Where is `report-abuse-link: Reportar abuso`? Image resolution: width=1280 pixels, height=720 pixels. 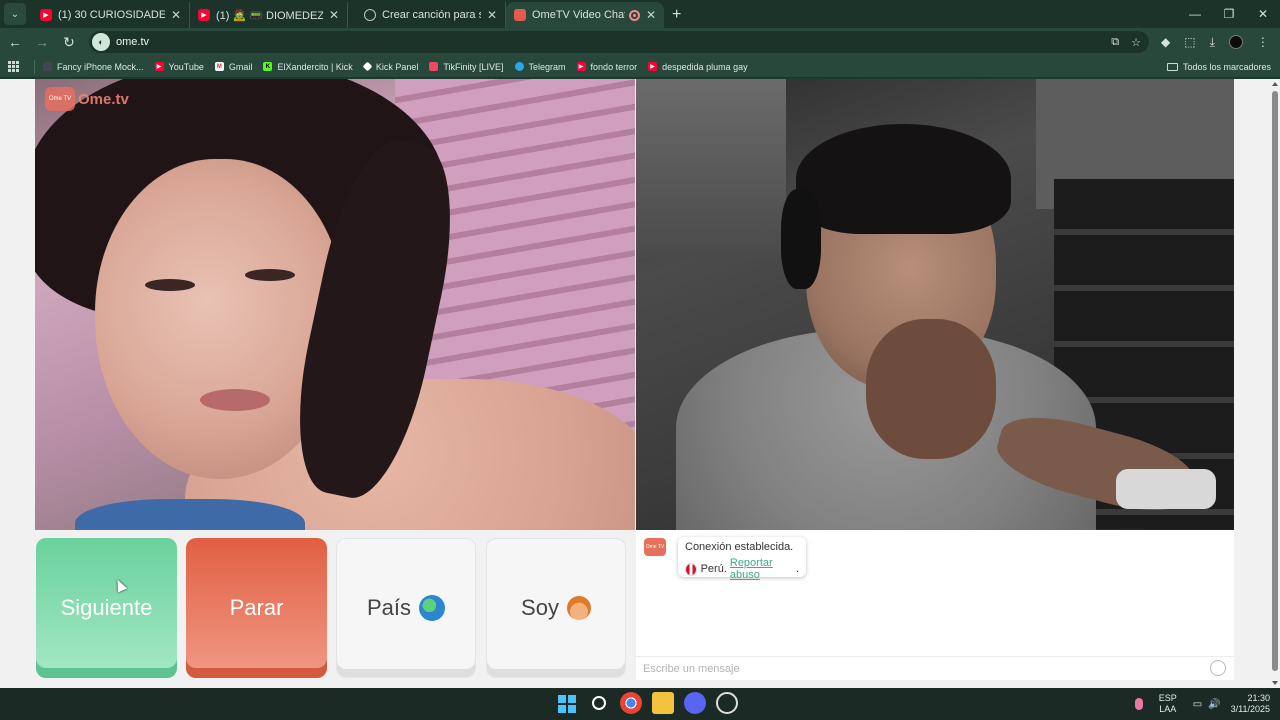 report-abuse-link: Reportar abuso is located at coordinates (763, 569).